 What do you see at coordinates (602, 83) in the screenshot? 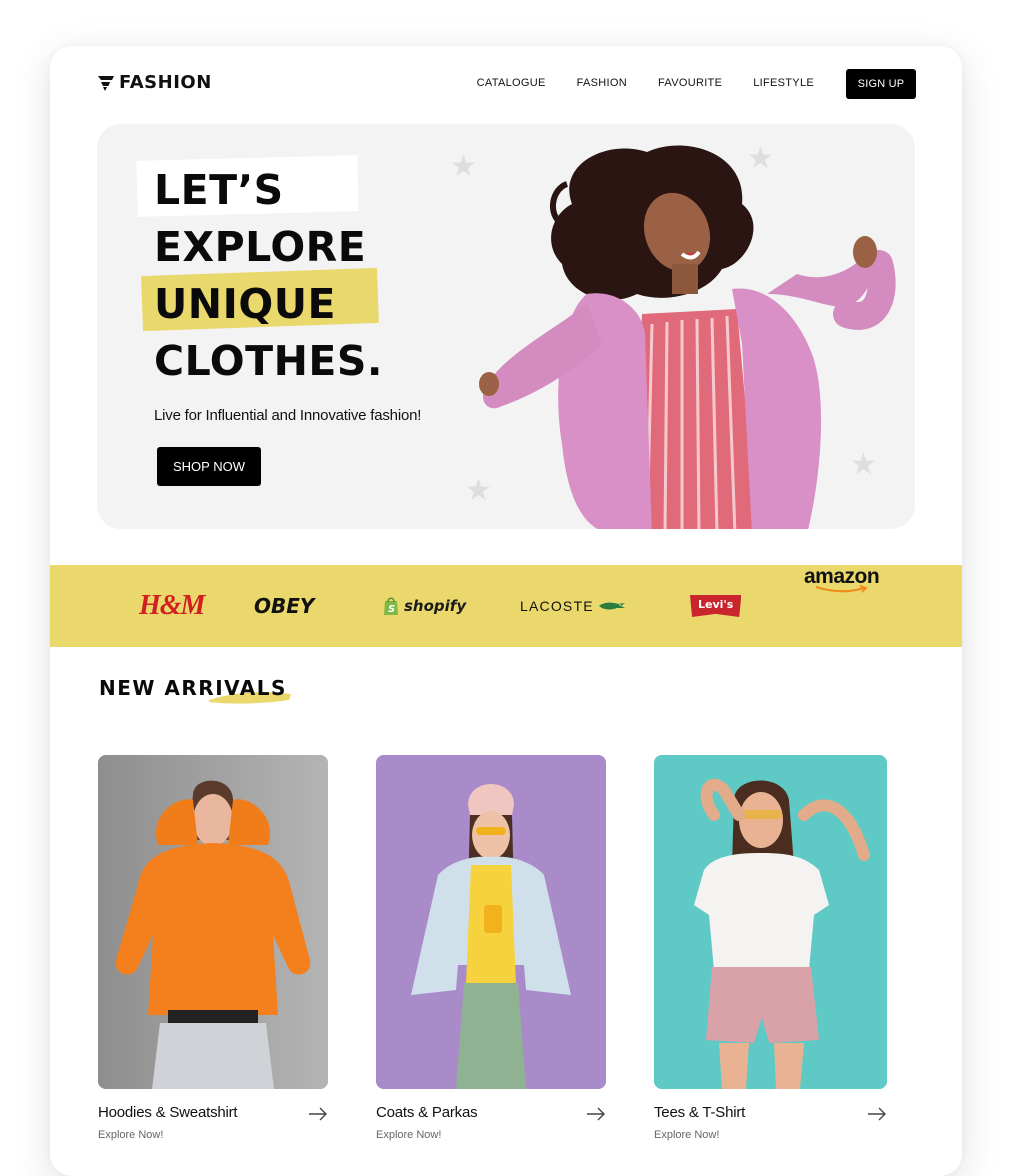
I see `nav-item-fashion: FASHION` at bounding box center [602, 83].